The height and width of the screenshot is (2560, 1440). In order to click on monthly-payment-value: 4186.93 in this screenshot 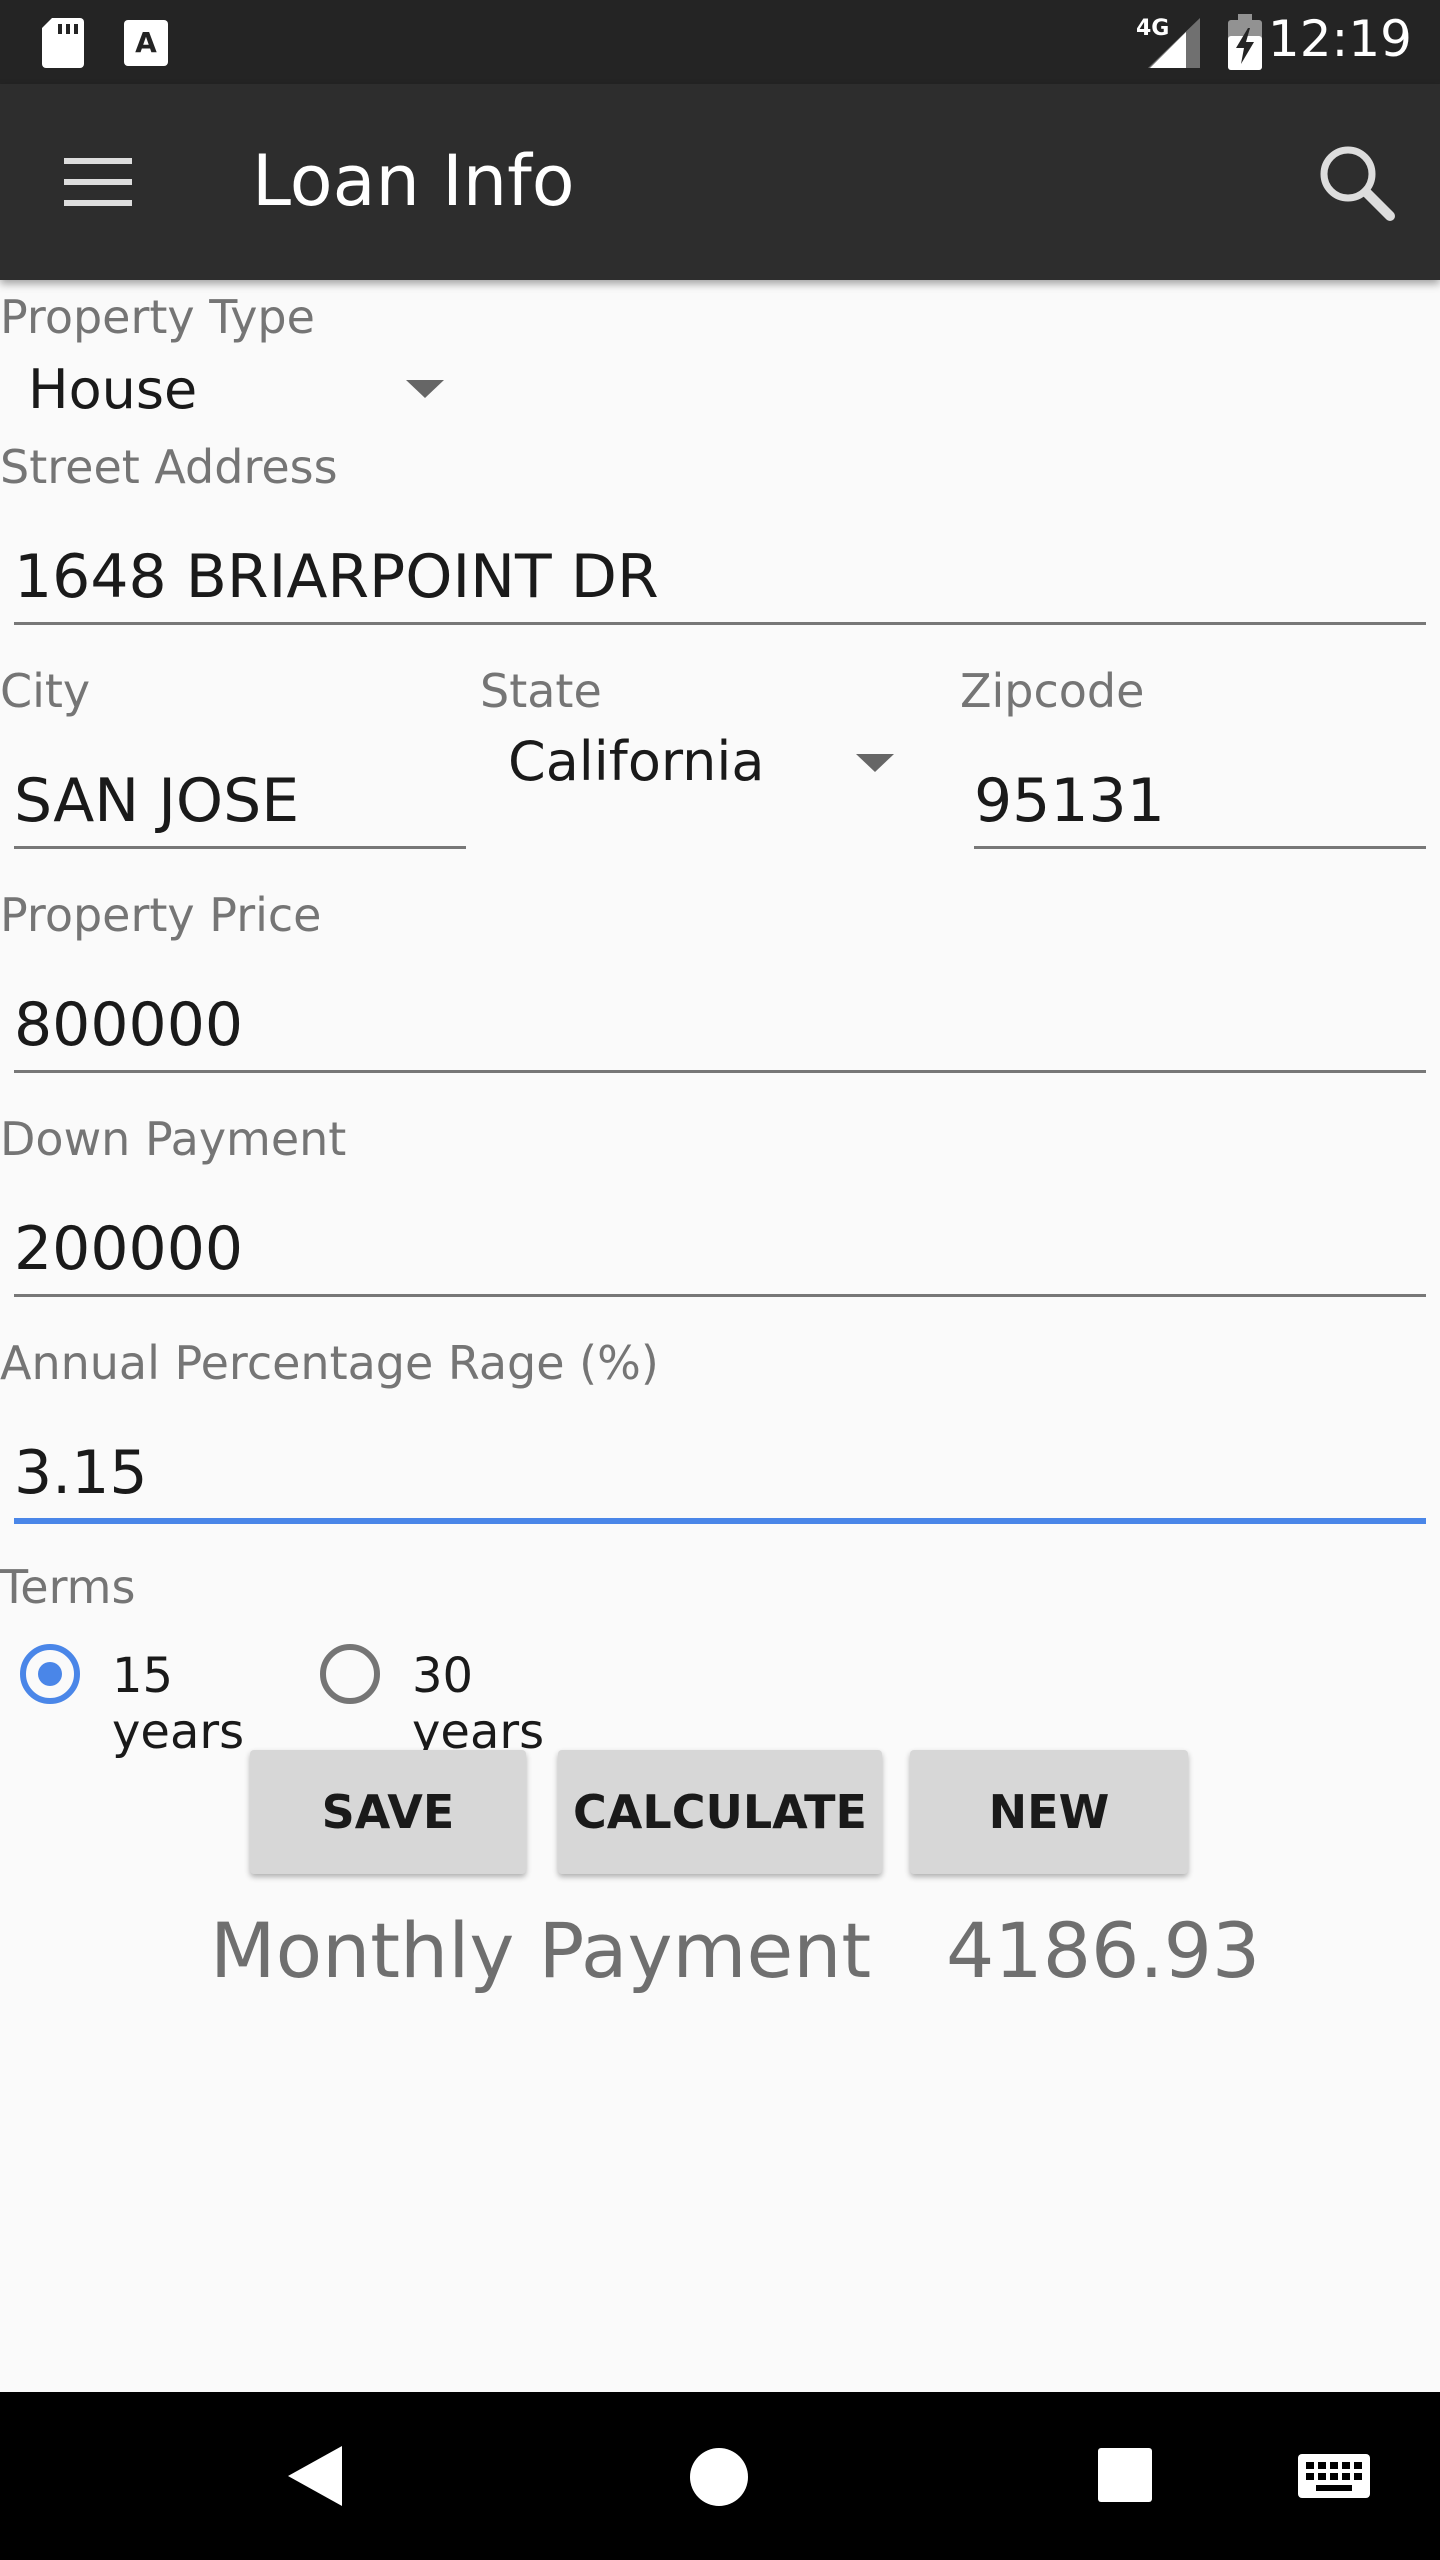, I will do `click(1103, 1950)`.